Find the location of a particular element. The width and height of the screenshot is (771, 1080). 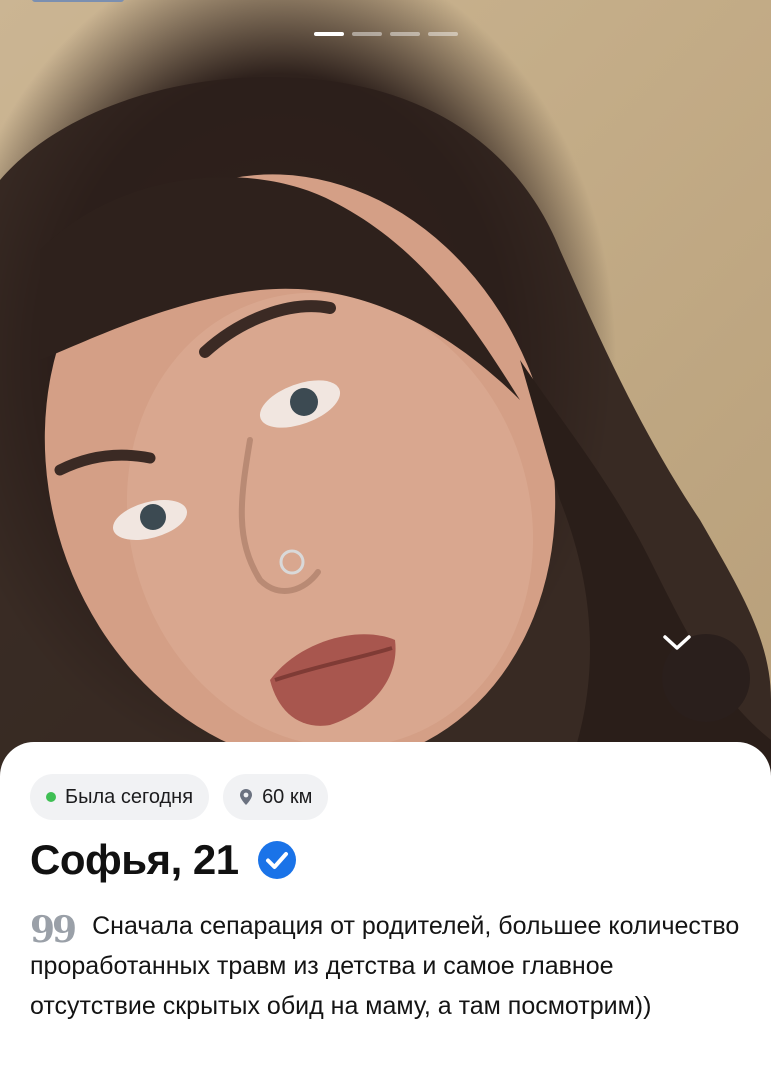

top-tab-indicator is located at coordinates (78, 1).